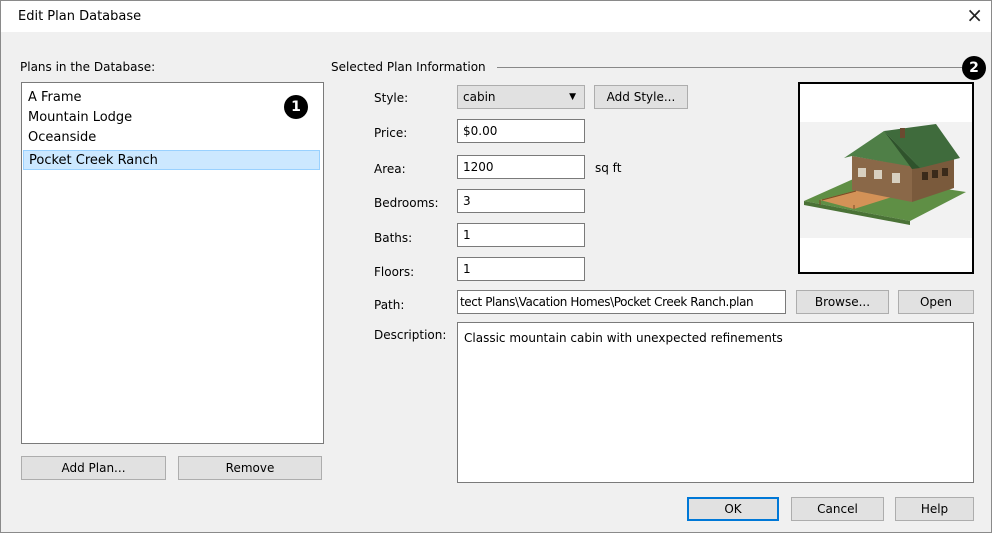  What do you see at coordinates (974, 15) in the screenshot?
I see `close-icon: ×` at bounding box center [974, 15].